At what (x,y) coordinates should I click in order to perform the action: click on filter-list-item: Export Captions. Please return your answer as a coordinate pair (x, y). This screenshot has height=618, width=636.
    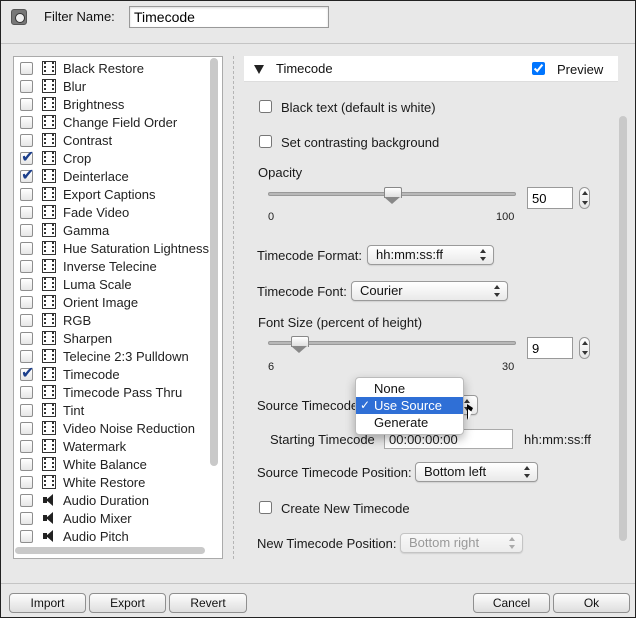
    Looking at the image, I should click on (112, 194).